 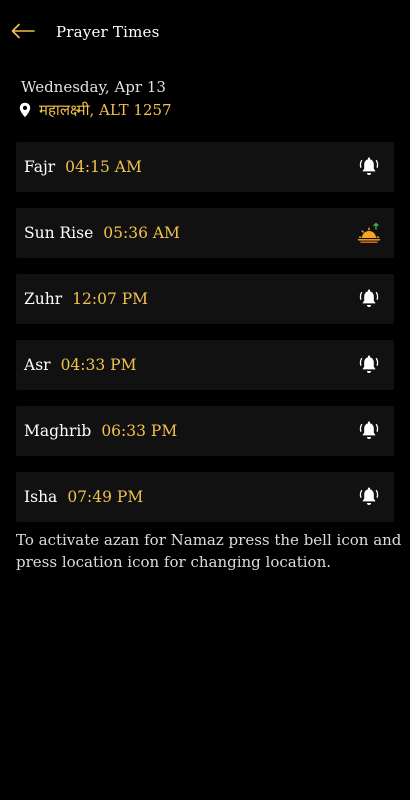 I want to click on date-label: Wednesday, Apr 13, so click(x=93, y=87).